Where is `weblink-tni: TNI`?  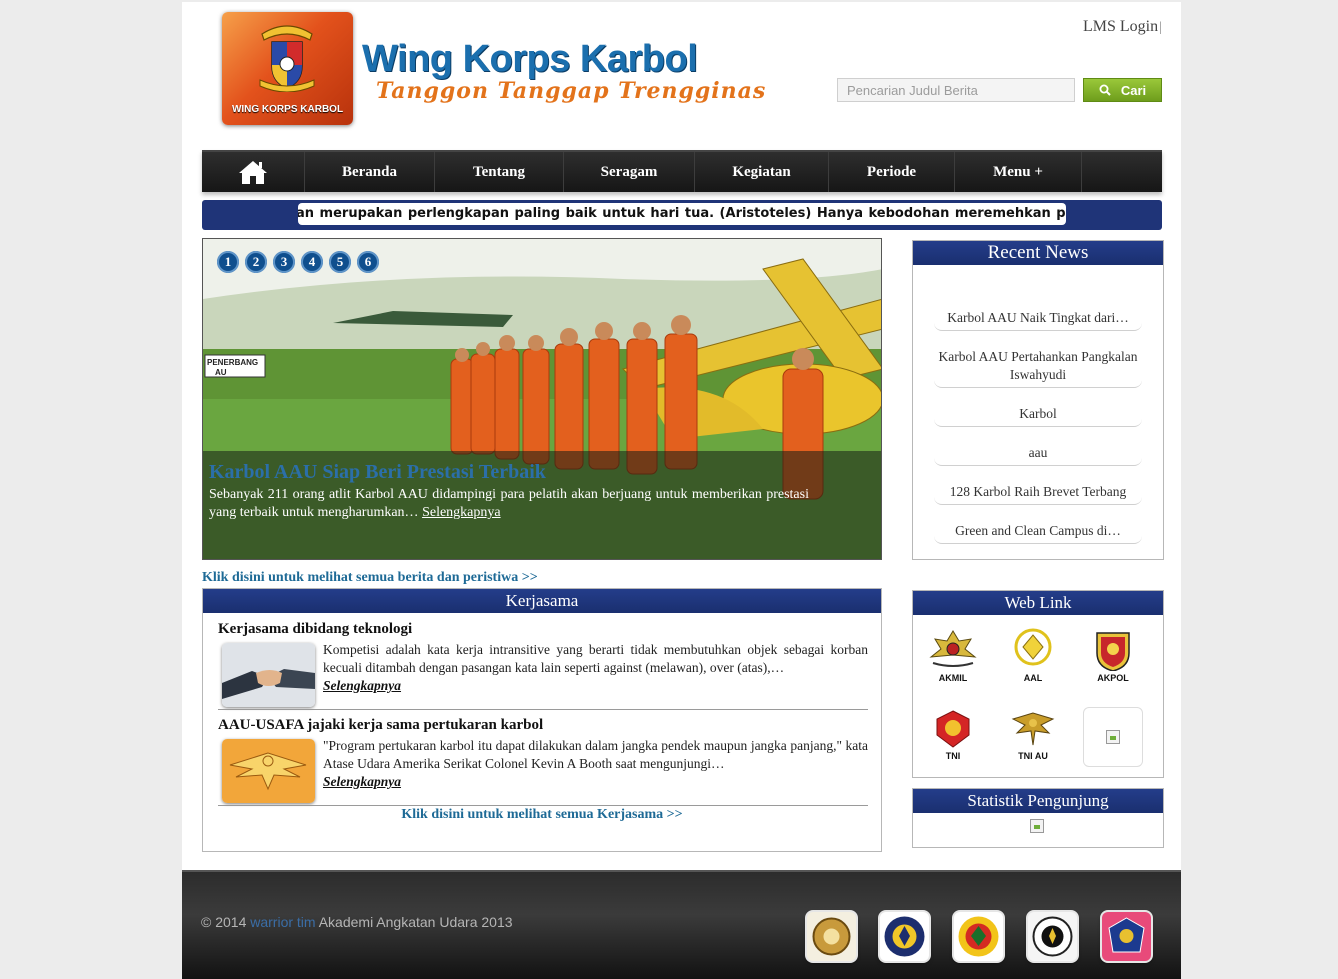
weblink-tni: TNI is located at coordinates (953, 739).